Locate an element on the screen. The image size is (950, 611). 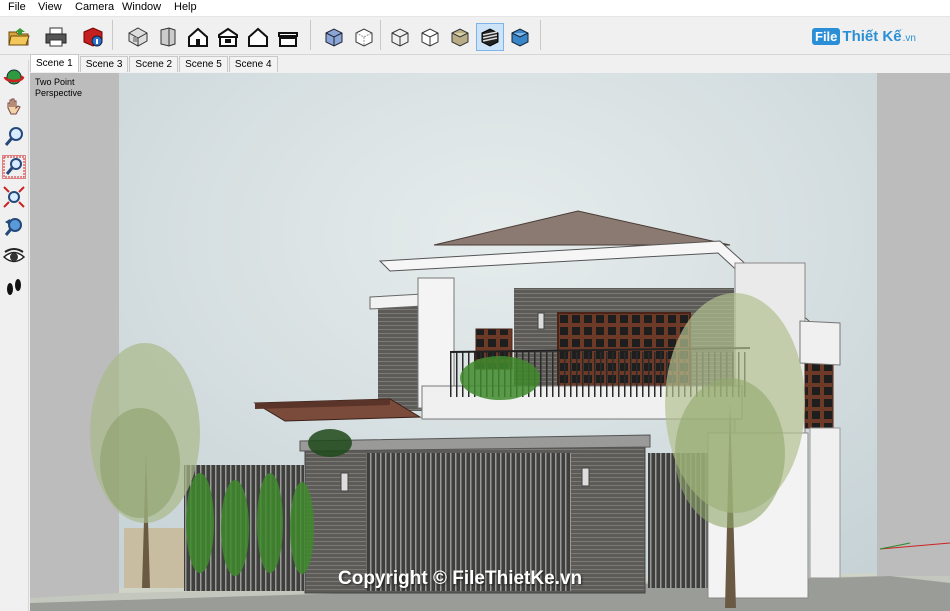
shaded-textures-icon is located at coordinates (490, 37).